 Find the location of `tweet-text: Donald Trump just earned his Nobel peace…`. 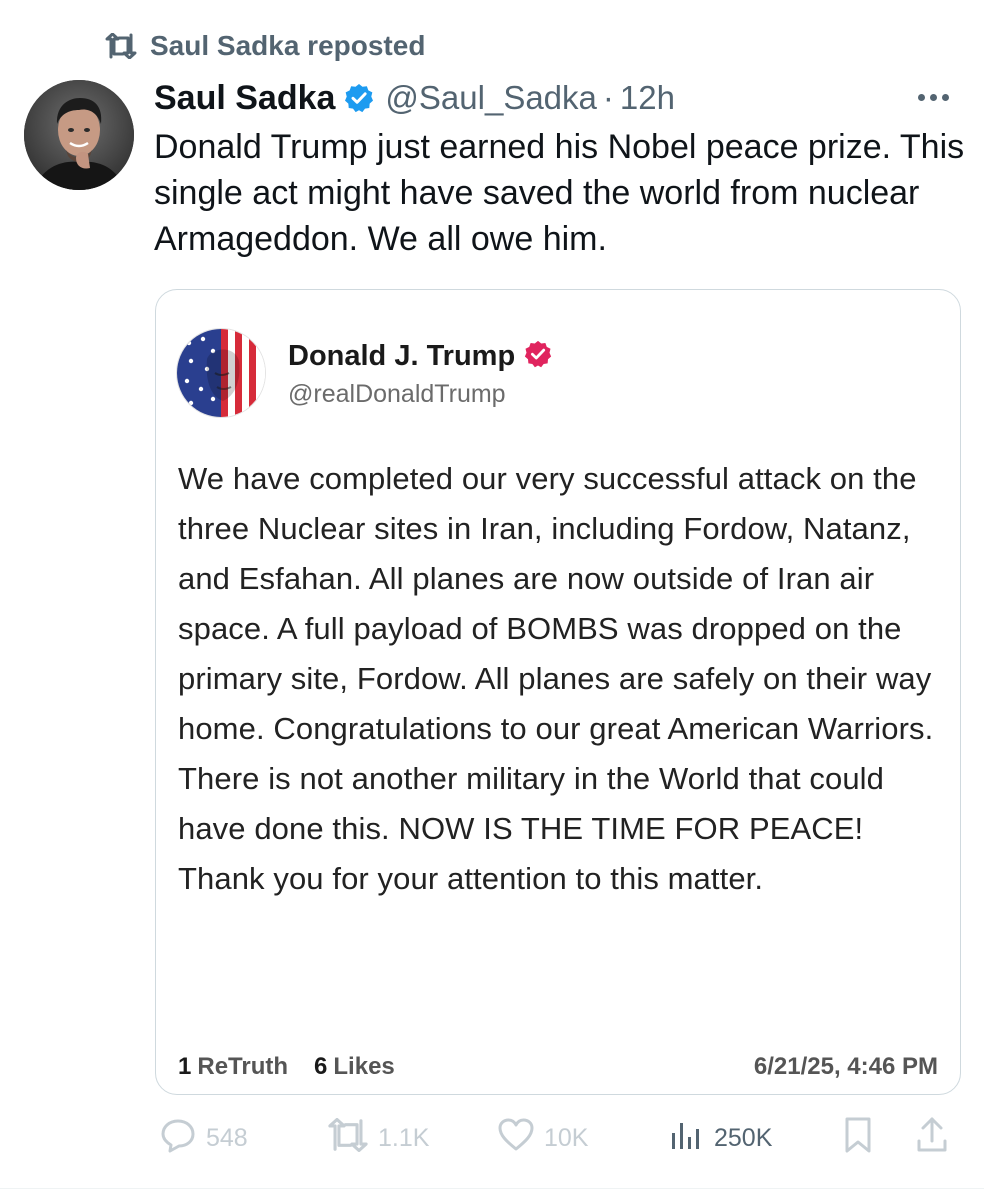

tweet-text: Donald Trump just earned his Nobel peace… is located at coordinates (559, 193).